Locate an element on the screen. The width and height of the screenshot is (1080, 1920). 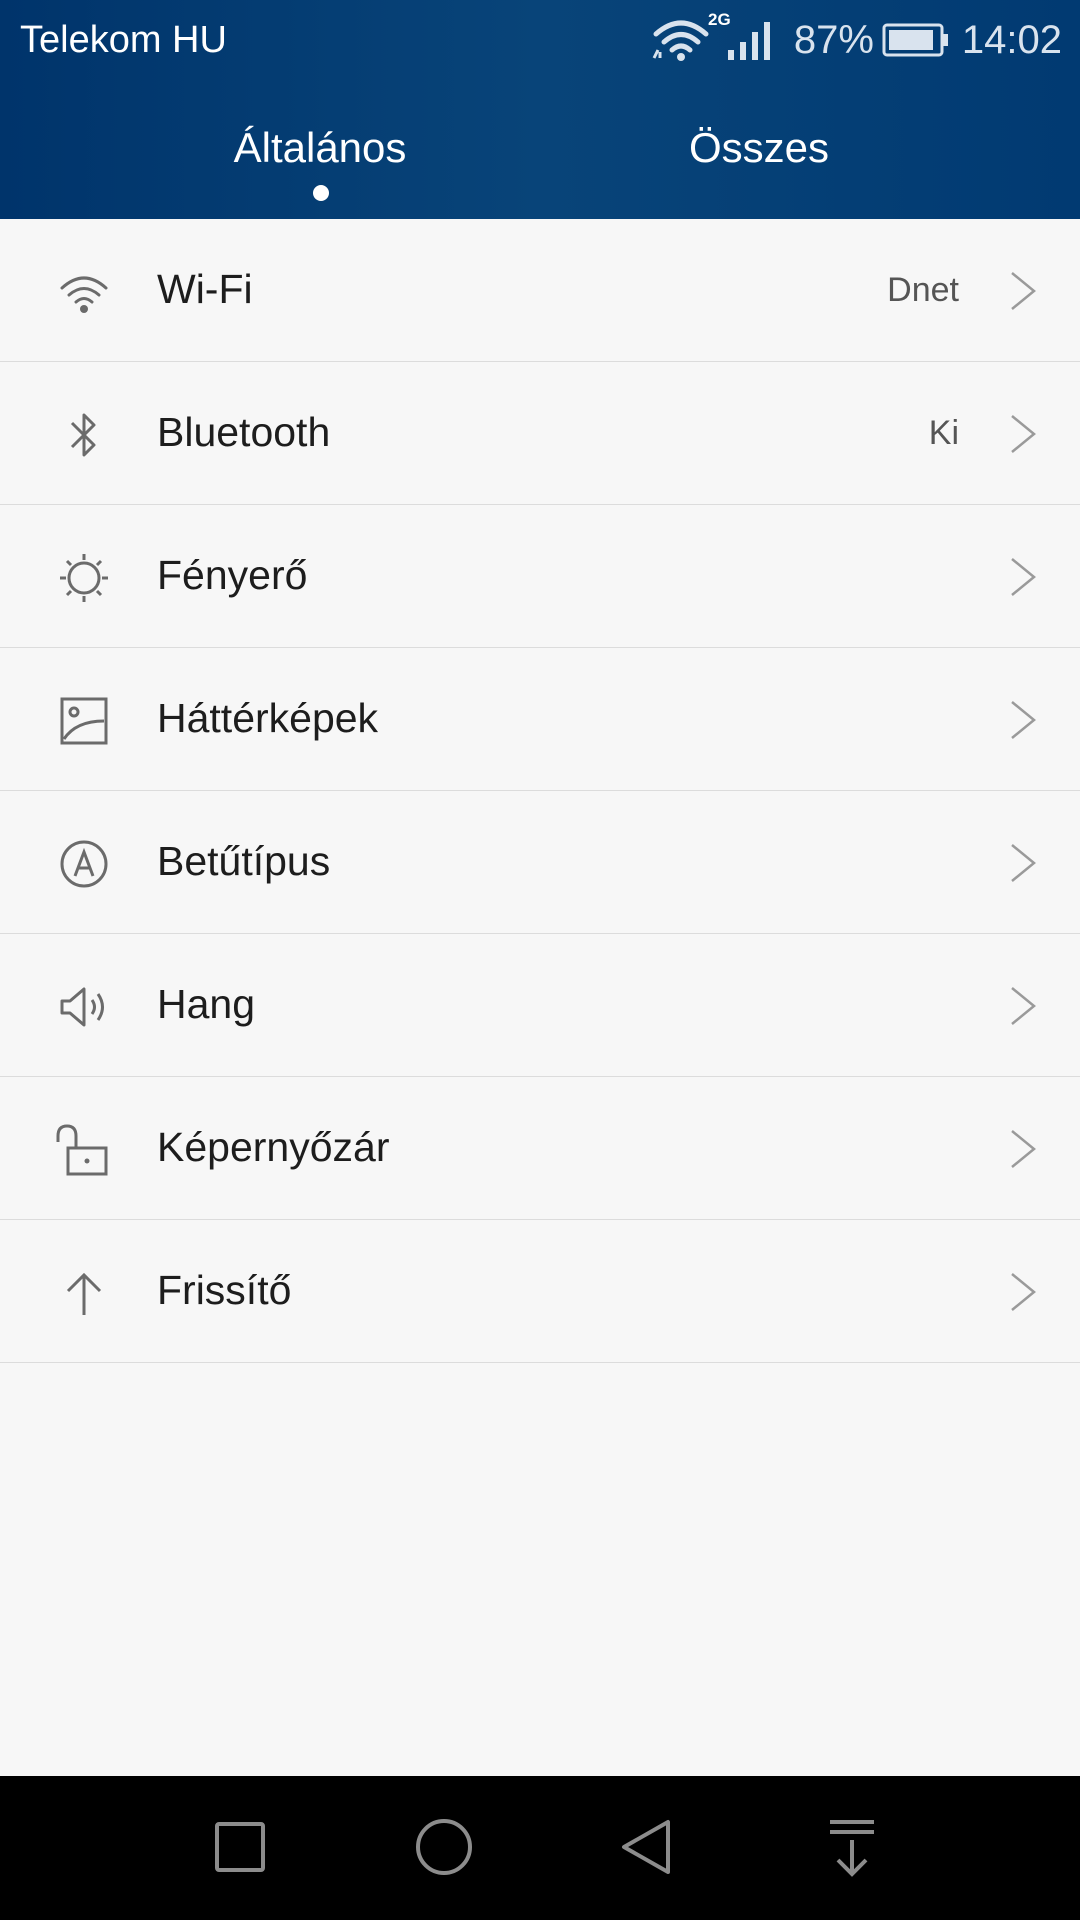
tab-bar: Általános Összes is located at coordinates (540, 168).